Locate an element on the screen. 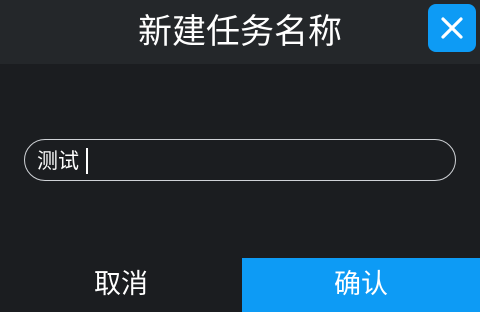  task-name-field is located at coordinates (240, 160).